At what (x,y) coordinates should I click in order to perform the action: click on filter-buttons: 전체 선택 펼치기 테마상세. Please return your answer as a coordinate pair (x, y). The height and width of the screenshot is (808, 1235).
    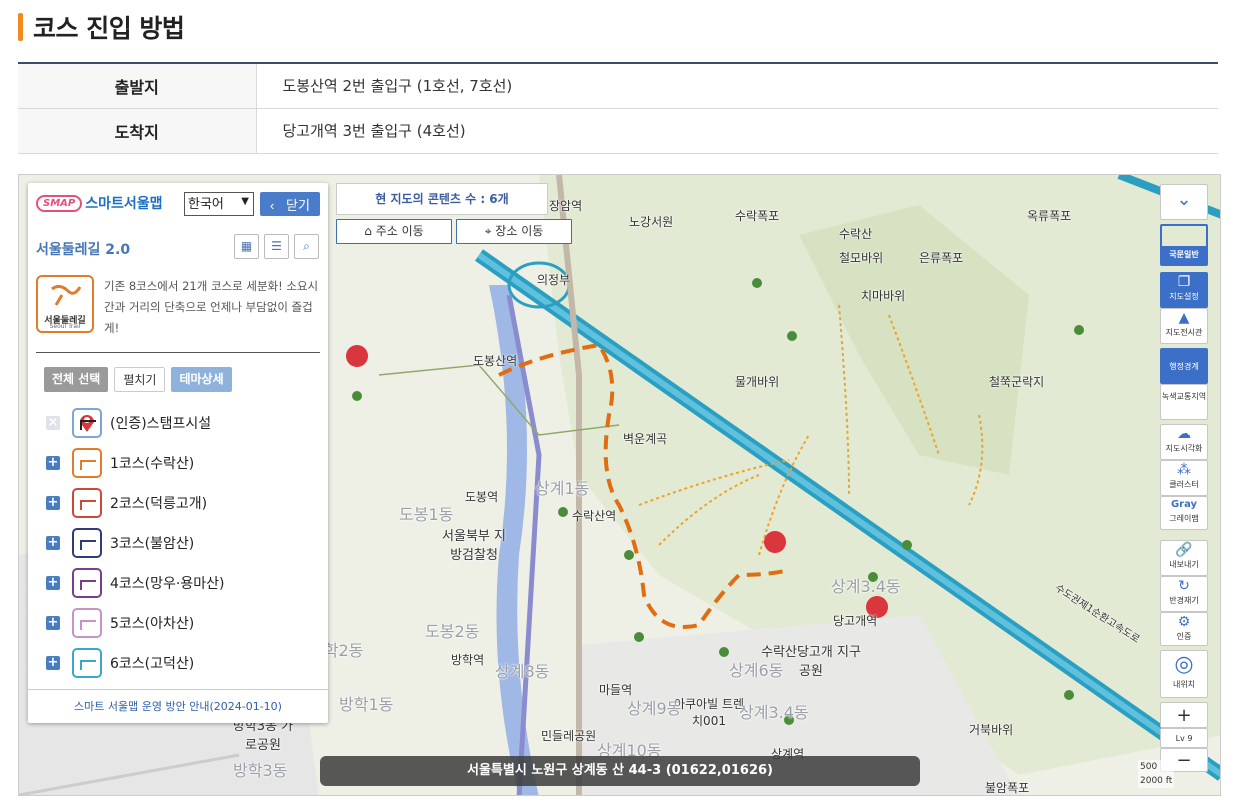
    Looking at the image, I should click on (138, 379).